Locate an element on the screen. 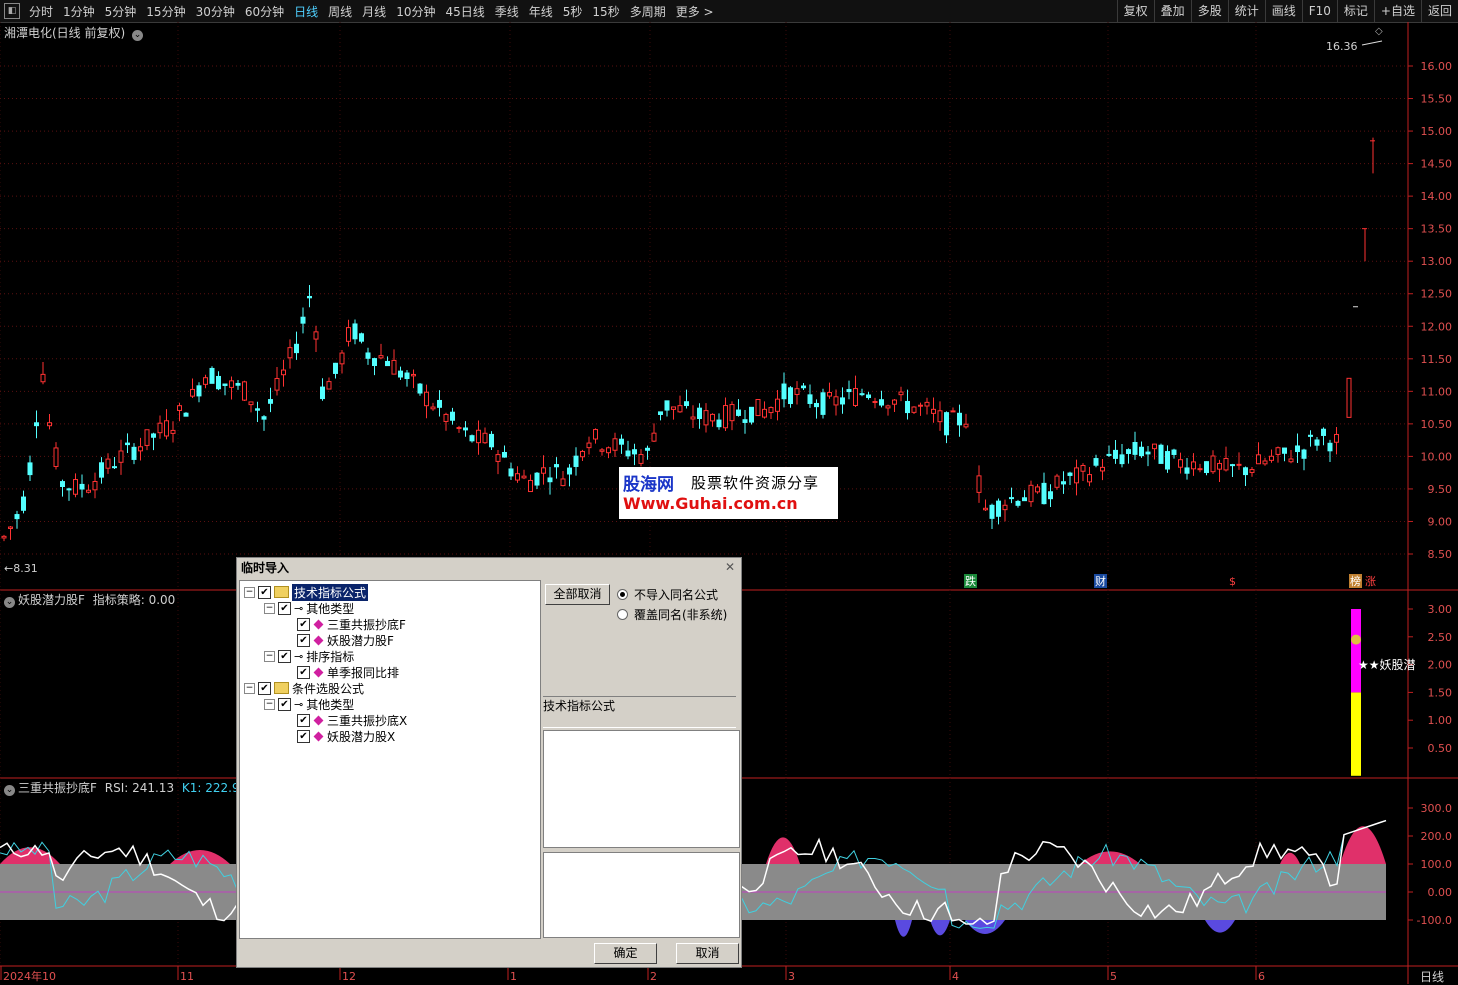 Image resolution: width=1458 pixels, height=985 pixels. tree-node: − ✔ 技术指标公式 is located at coordinates (306, 592).